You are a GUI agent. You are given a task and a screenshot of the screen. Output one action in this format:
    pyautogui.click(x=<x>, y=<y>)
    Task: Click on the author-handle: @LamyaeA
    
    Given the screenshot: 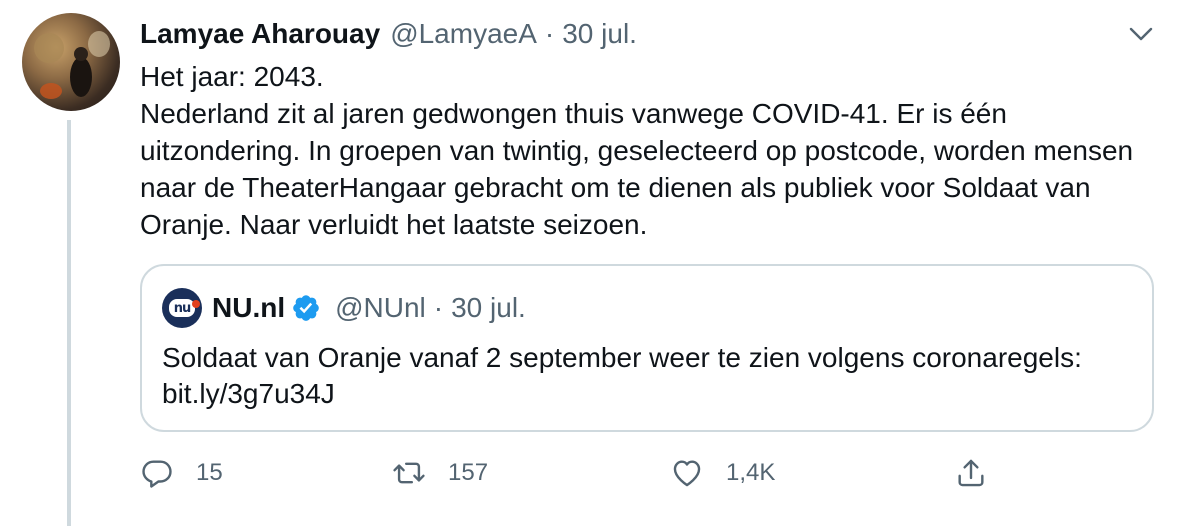 What is the action you would take?
    pyautogui.click(x=463, y=34)
    